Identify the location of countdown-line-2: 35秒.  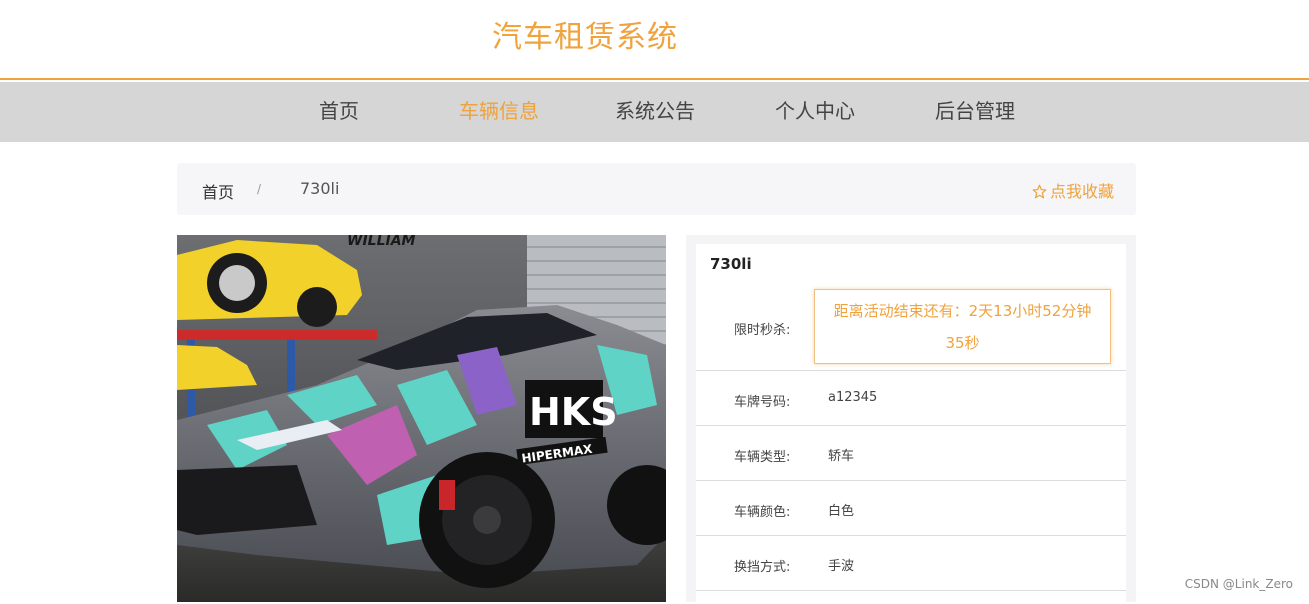
(962, 343).